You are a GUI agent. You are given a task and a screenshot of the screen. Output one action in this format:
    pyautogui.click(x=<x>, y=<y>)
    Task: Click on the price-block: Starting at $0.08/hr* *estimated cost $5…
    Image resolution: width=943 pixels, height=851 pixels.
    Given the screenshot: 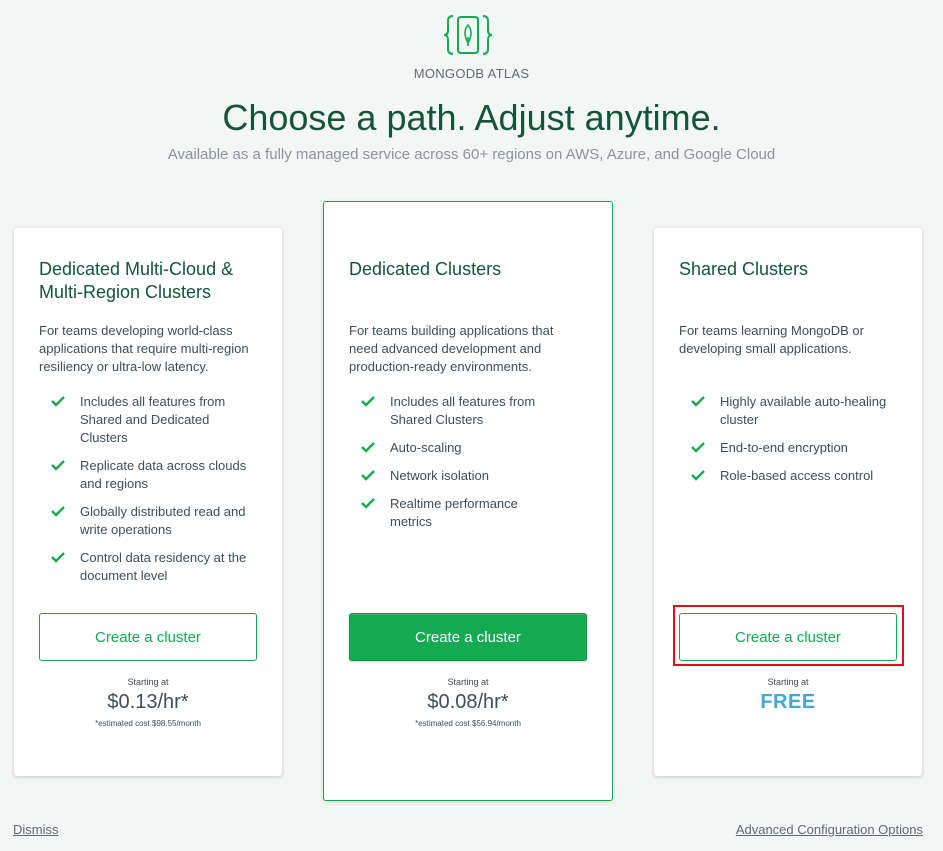 What is the action you would take?
    pyautogui.click(x=468, y=702)
    